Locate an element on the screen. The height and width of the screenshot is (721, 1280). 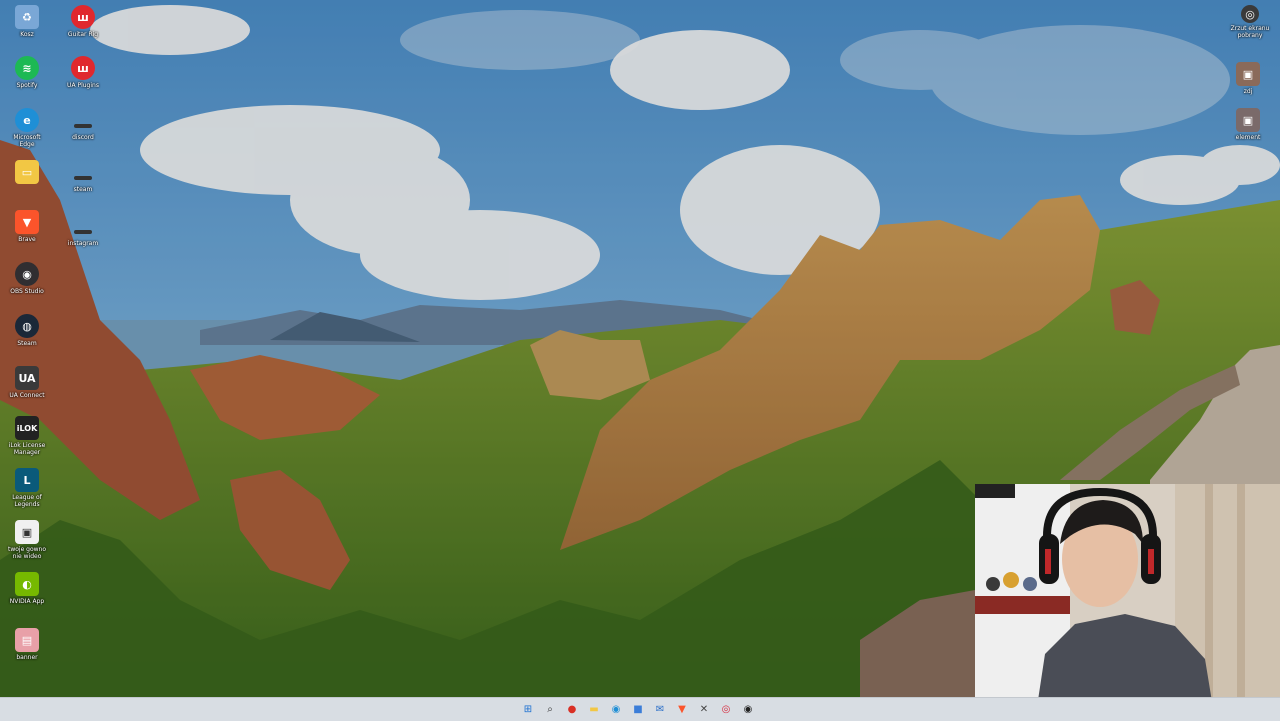
ilok-icon: iLOK is located at coordinates (27, 428).